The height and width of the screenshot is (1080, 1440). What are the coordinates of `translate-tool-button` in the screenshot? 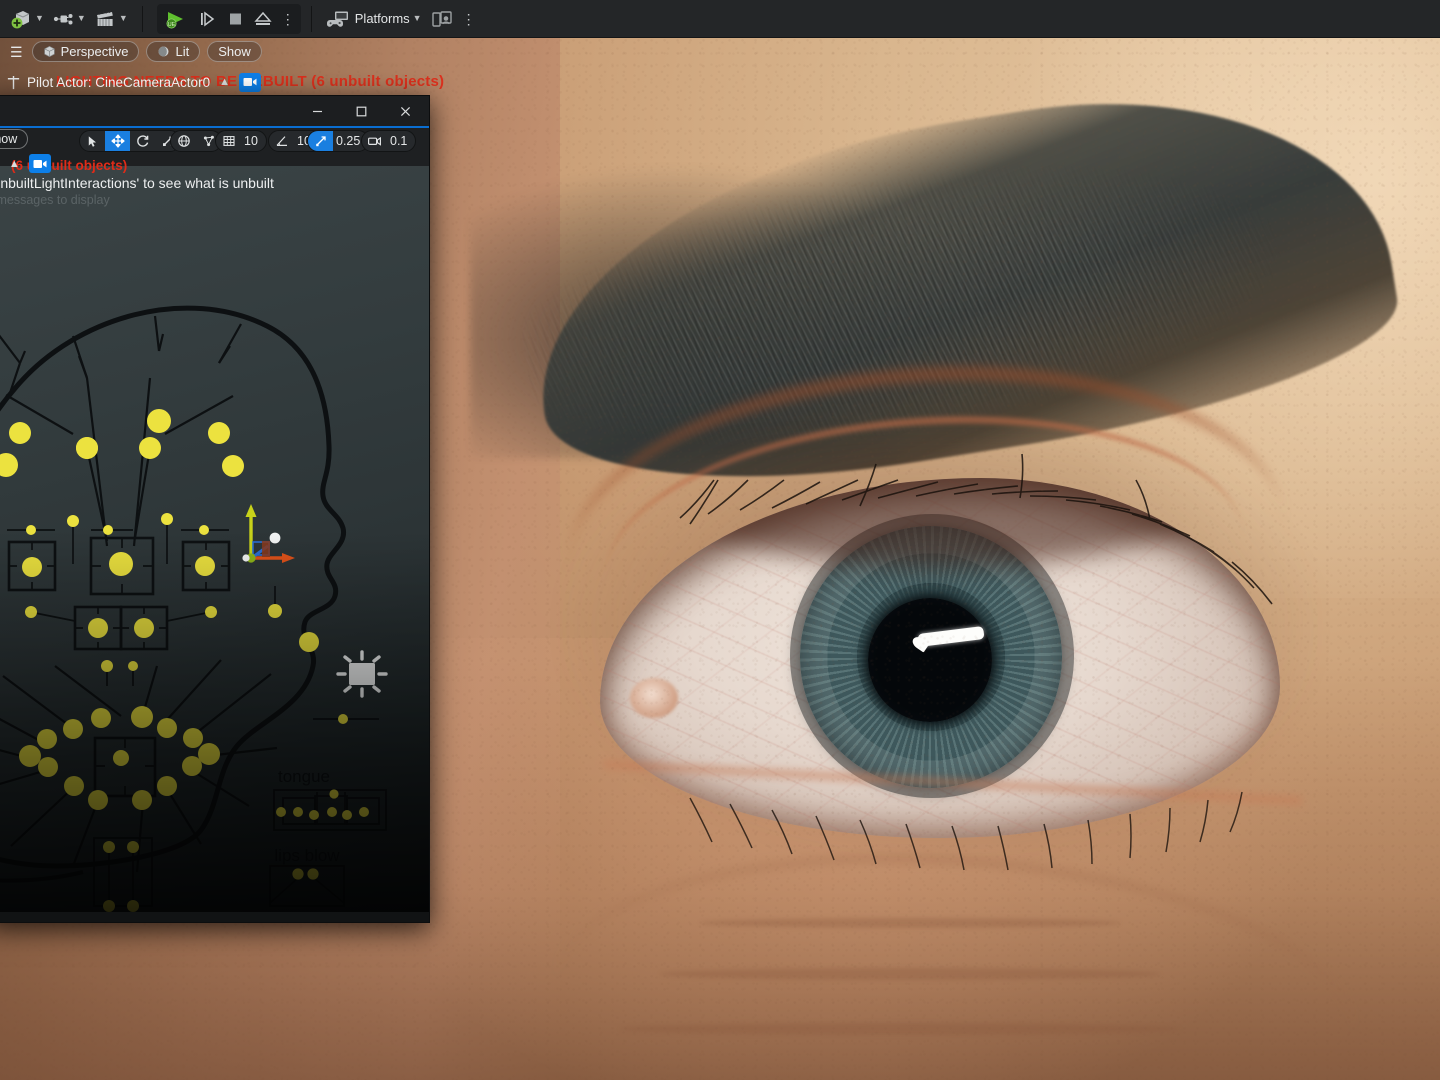 It's located at (117, 141).